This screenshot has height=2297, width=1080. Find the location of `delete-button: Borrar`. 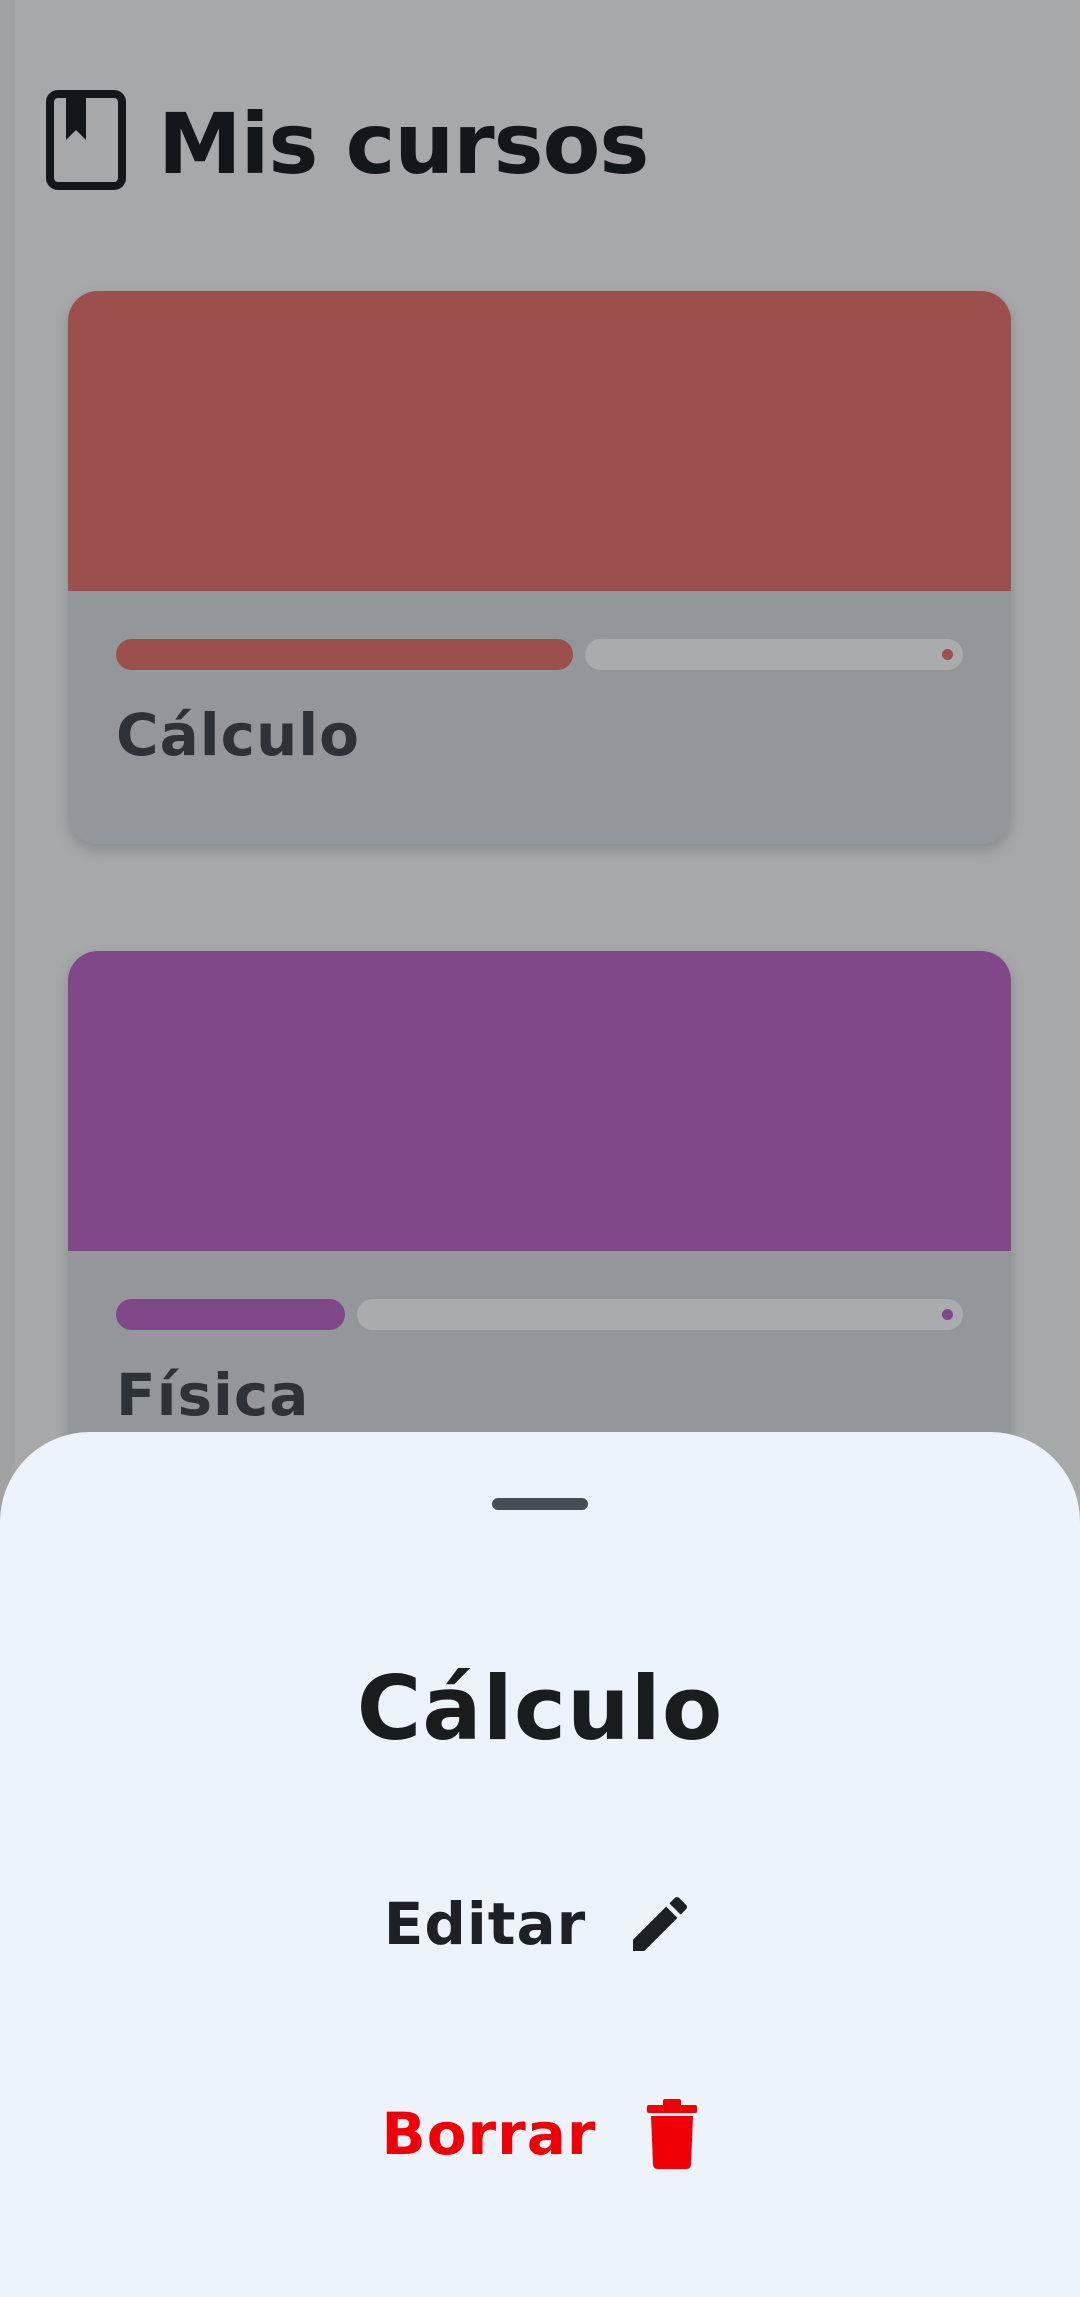

delete-button: Borrar is located at coordinates (540, 2134).